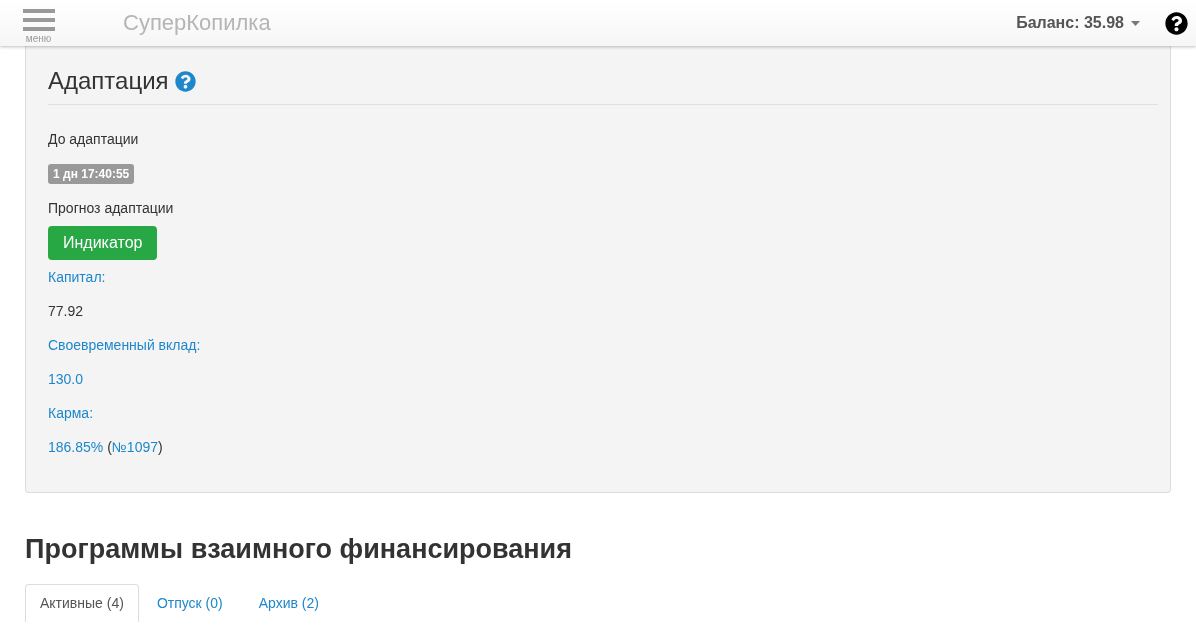 This screenshot has width=1196, height=625. What do you see at coordinates (66, 379) in the screenshot?
I see `value-link: 130.0` at bounding box center [66, 379].